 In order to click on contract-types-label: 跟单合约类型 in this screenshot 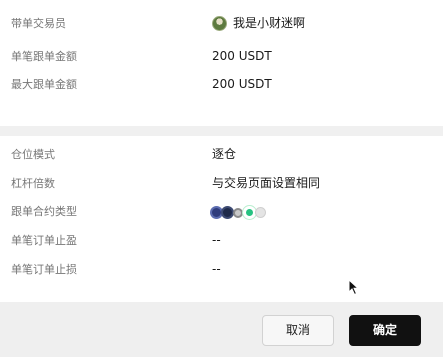, I will do `click(44, 211)`.